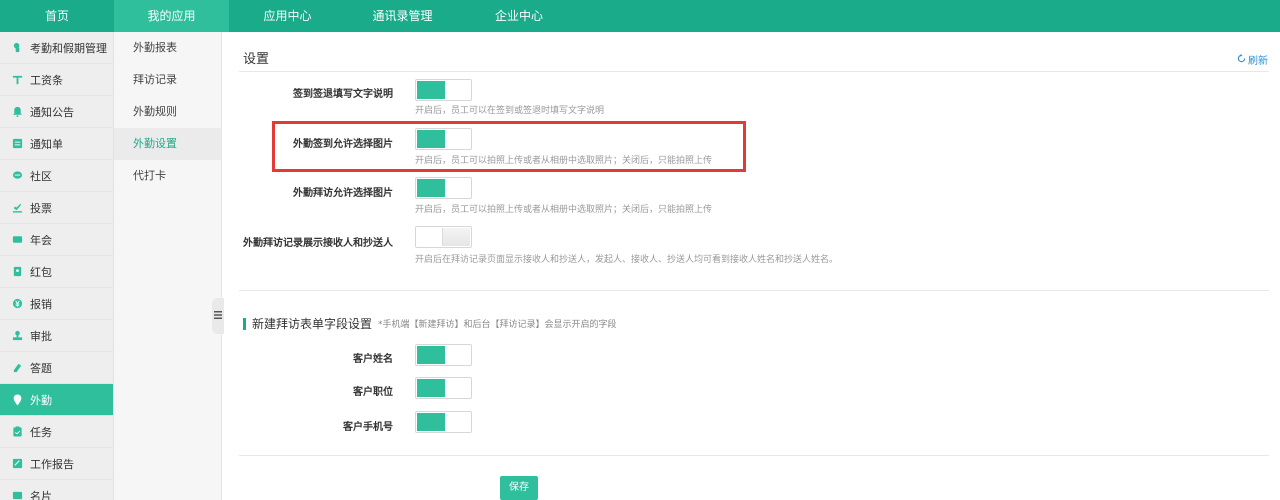 The width and height of the screenshot is (1280, 500). What do you see at coordinates (167, 112) in the screenshot?
I see `submenu-item-field-rules: 外勤规则` at bounding box center [167, 112].